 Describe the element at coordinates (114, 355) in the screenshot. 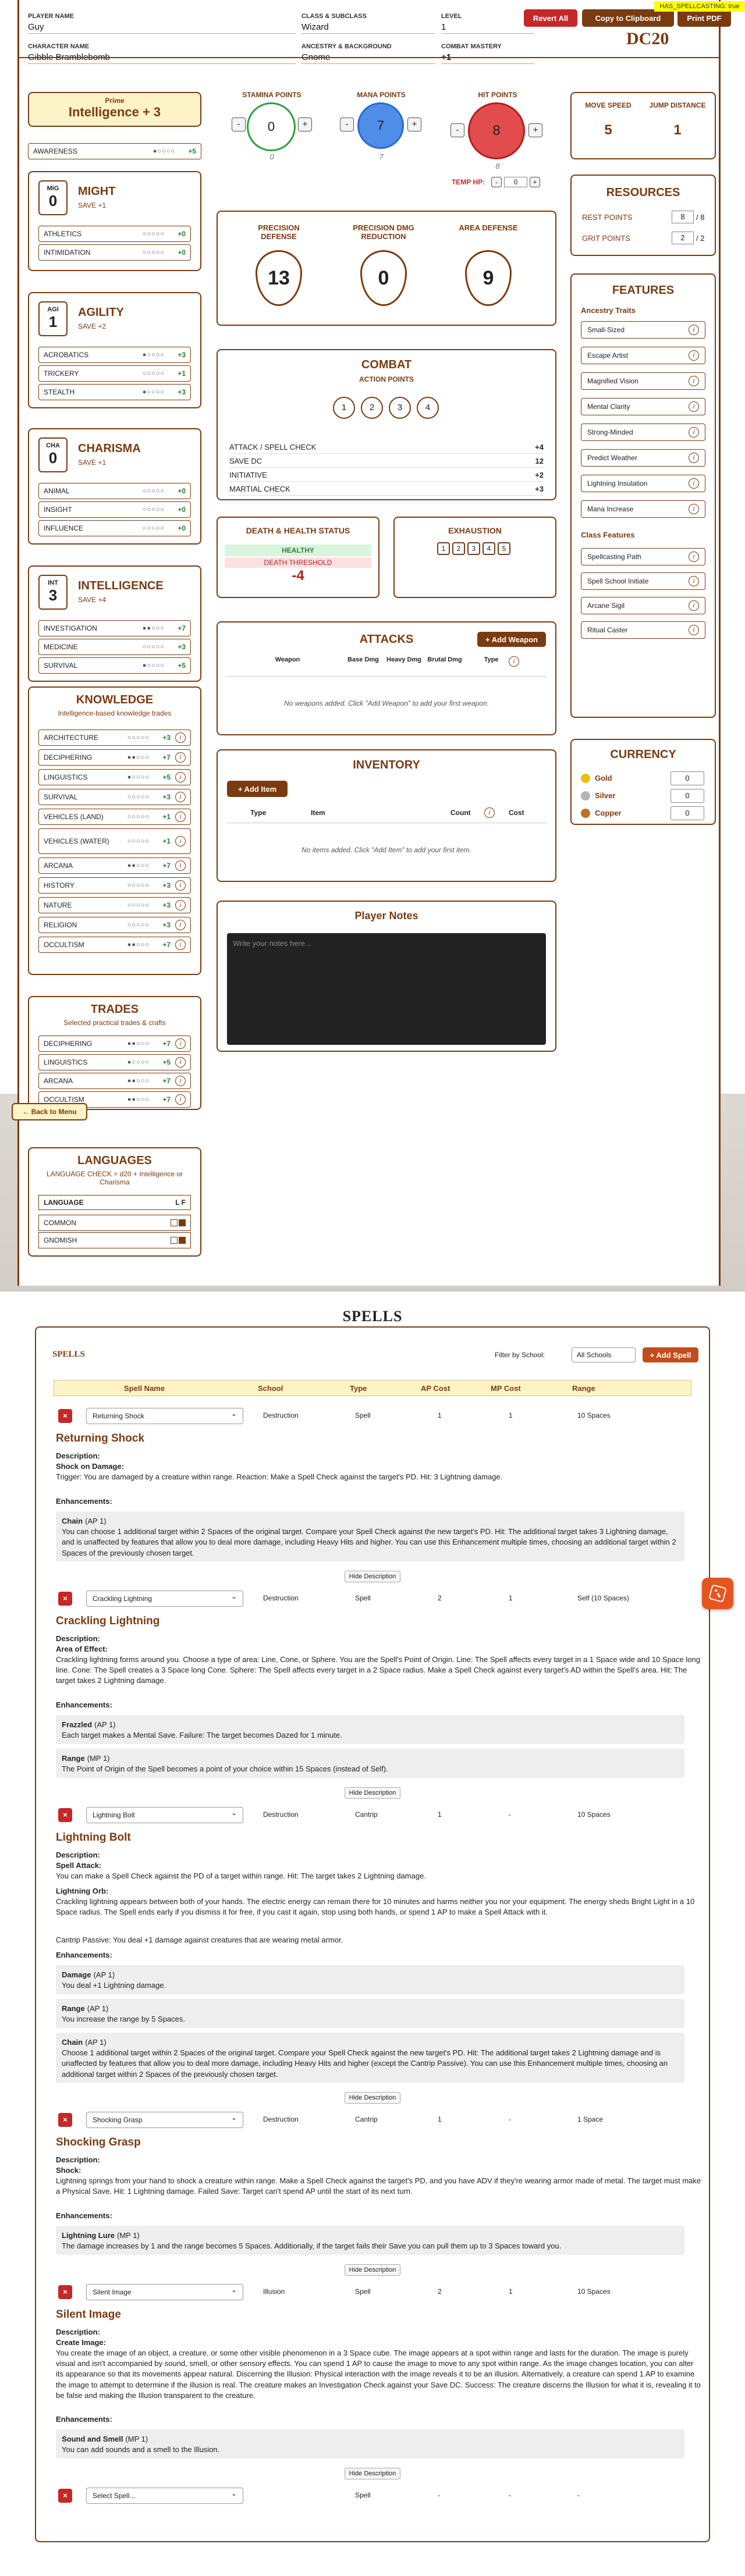

I see `skill-row: ACROBATICS ●○○○○ +3` at that location.